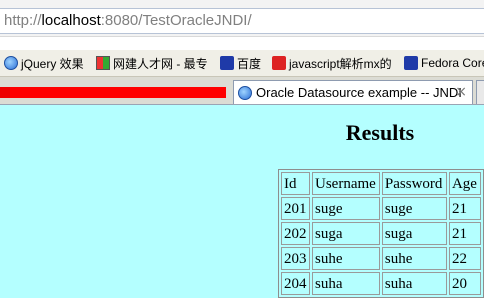  What do you see at coordinates (249, 63) in the screenshot?
I see `bookmark-label: 百度` at bounding box center [249, 63].